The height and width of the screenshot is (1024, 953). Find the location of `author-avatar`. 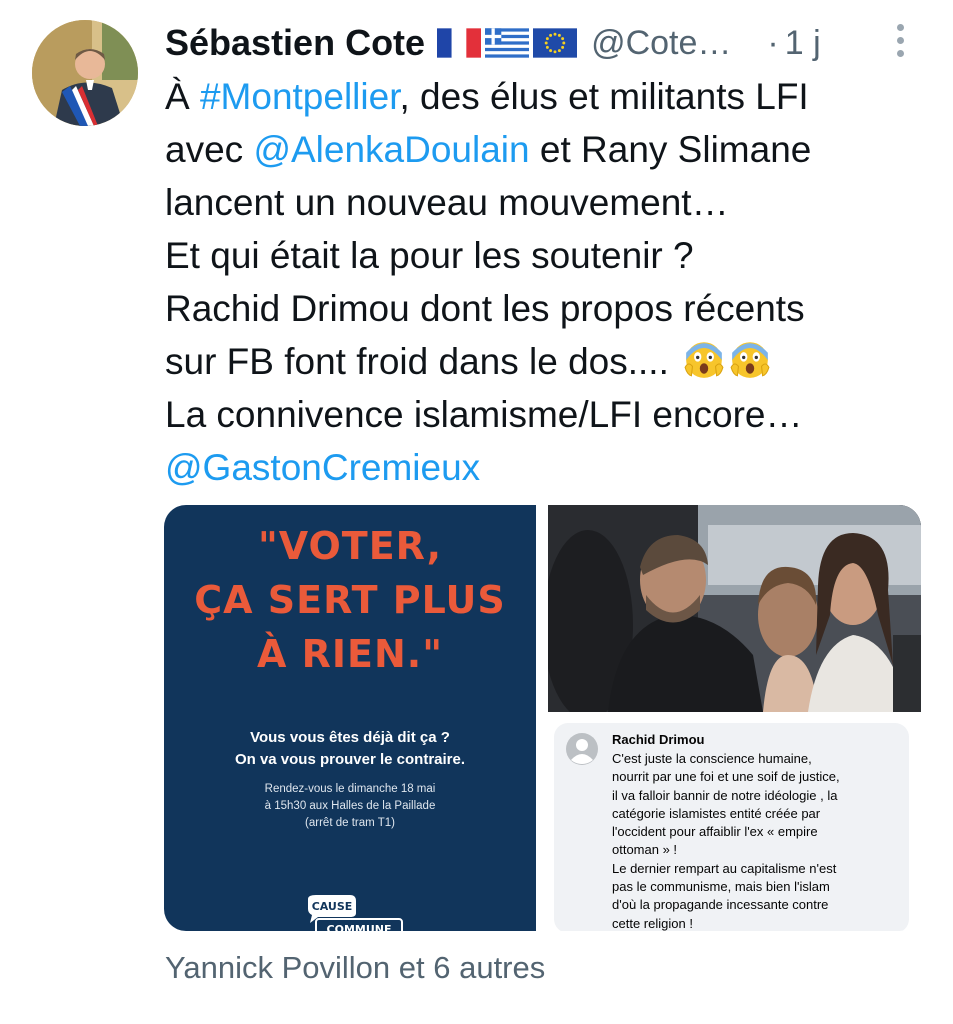

author-avatar is located at coordinates (85, 73).